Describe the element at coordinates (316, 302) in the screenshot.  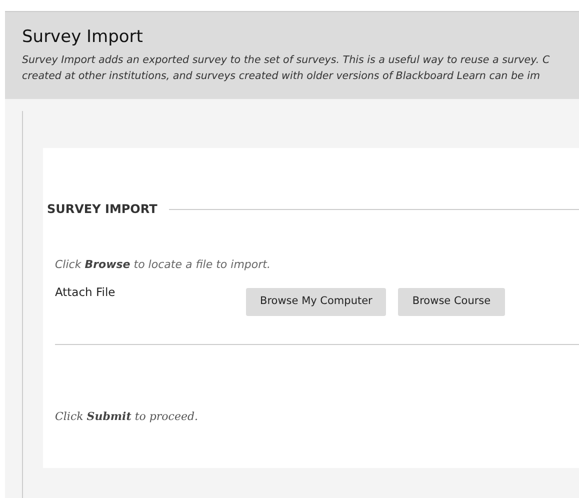
I see `browse-button: Browse My Computer` at that location.